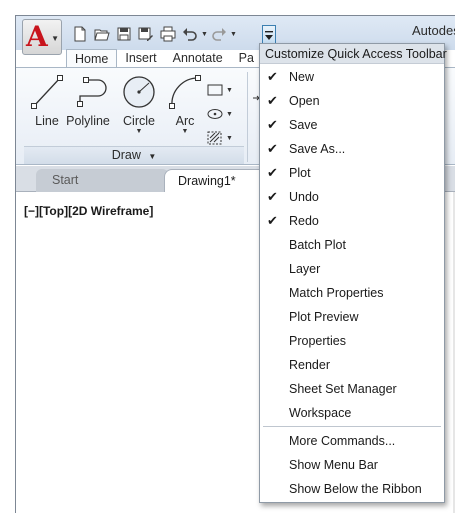  What do you see at coordinates (317, 341) in the screenshot?
I see `menu-item-label: Properties` at bounding box center [317, 341].